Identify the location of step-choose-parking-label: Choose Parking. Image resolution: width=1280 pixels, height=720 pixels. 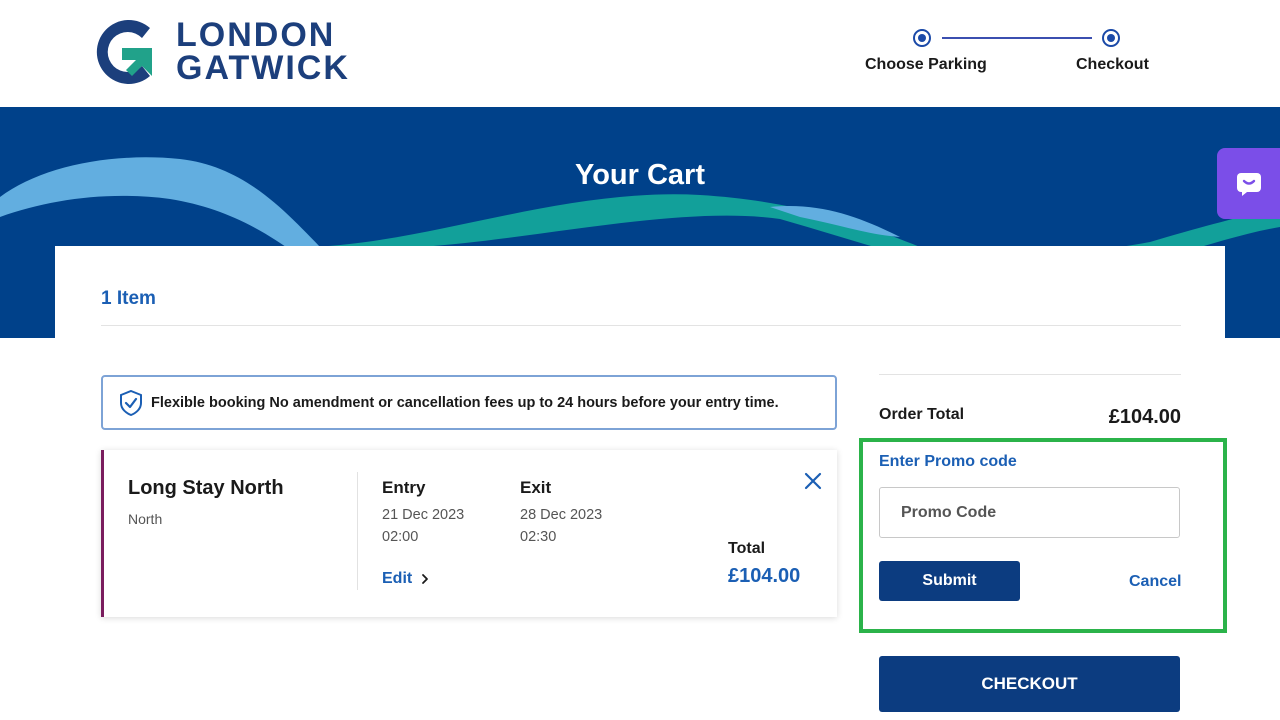
(926, 65).